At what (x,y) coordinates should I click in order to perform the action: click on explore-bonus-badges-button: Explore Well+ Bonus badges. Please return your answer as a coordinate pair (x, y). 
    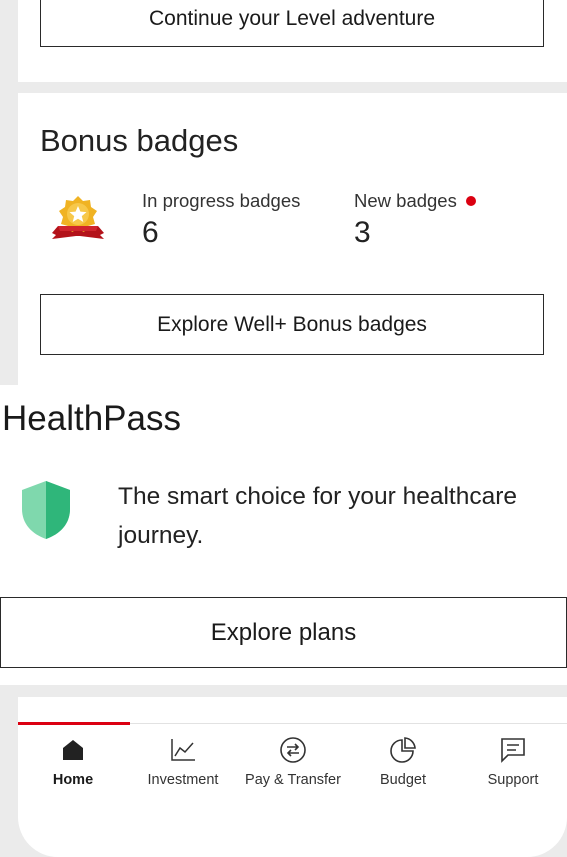
    Looking at the image, I should click on (292, 324).